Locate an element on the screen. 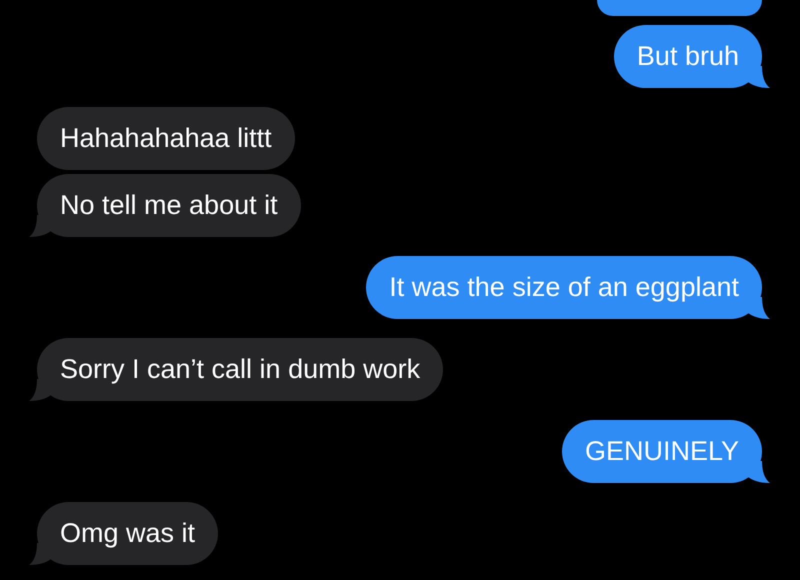 This screenshot has width=800, height=580. sent-message: It was the size of an eggplant is located at coordinates (564, 287).